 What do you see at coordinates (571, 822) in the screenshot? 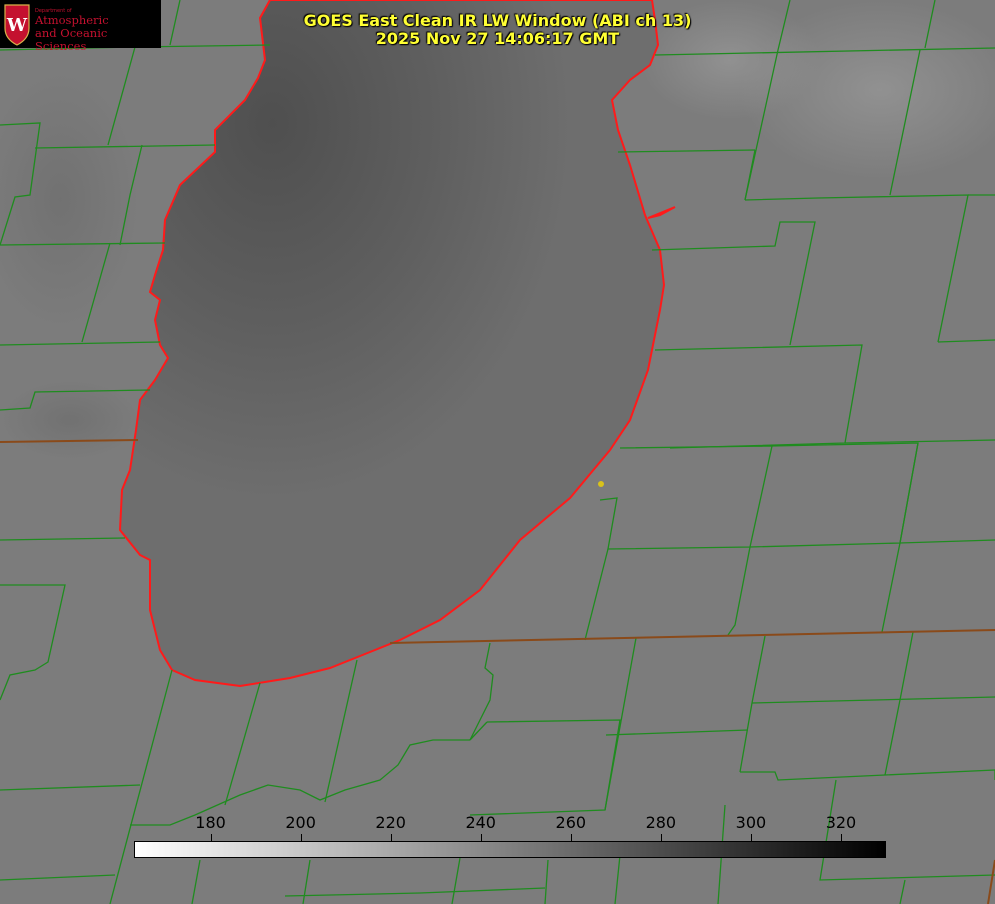
I see `colorbar-tick-label: 260` at bounding box center [571, 822].